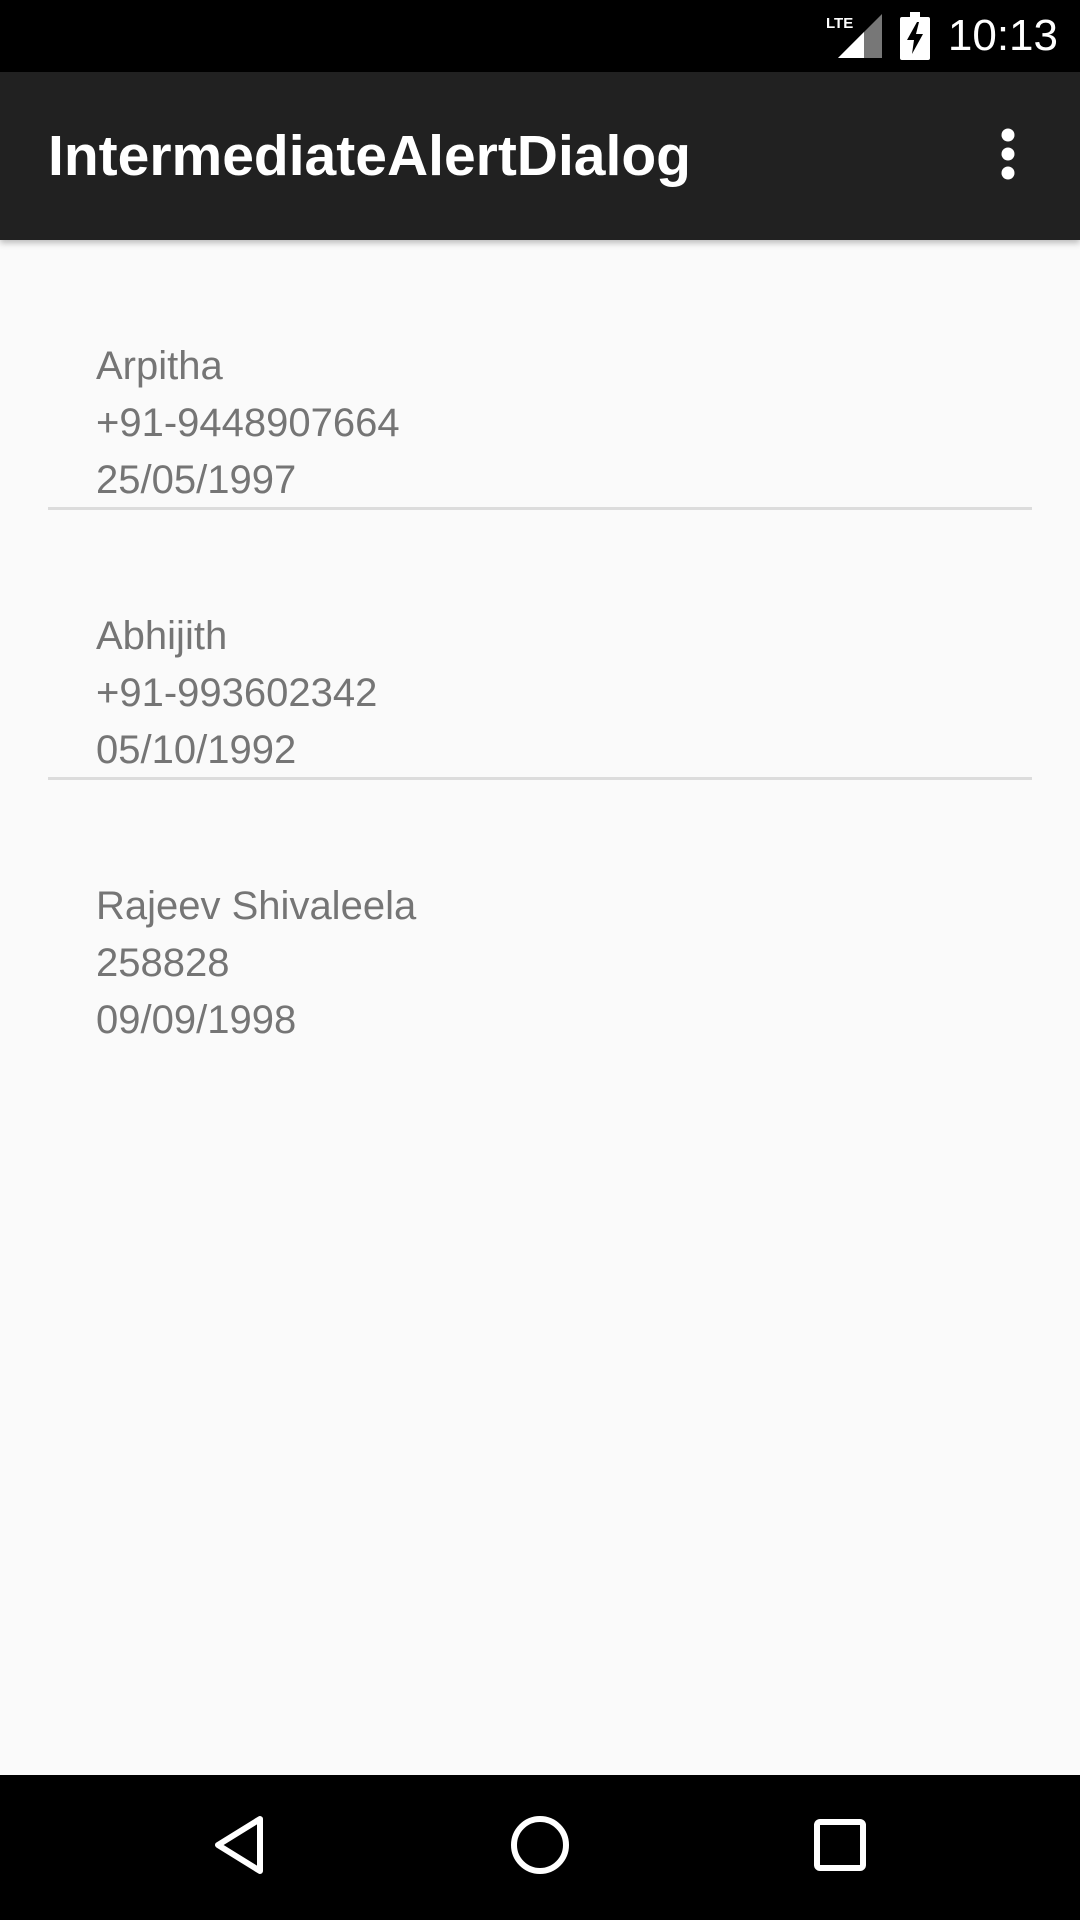  I want to click on list-item: Abhijith +91-993602342 05/10/1992, so click(540, 645).